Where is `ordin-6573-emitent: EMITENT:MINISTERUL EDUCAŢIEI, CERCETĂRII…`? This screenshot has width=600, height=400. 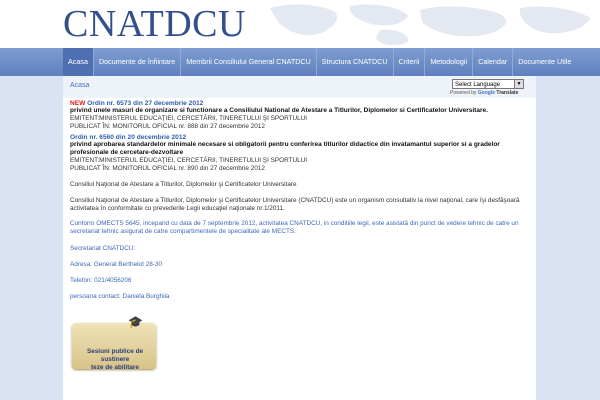
ordin-6573-emitent: EMITENT:MINISTERUL EDUCAŢIEI, CERCETĂRII… is located at coordinates (189, 118).